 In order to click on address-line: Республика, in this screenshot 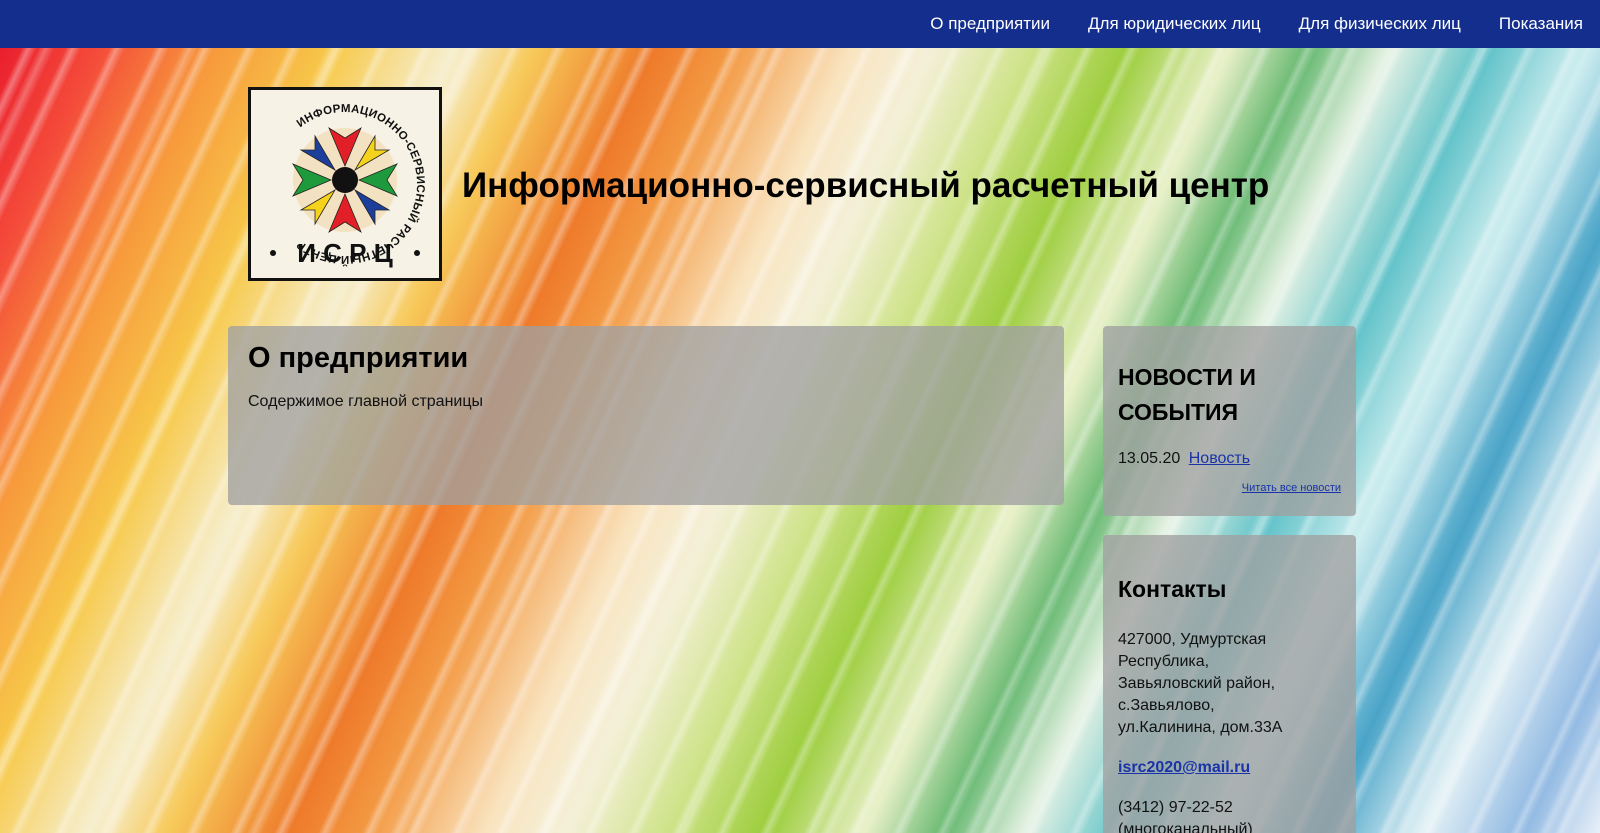, I will do `click(1164, 661)`.